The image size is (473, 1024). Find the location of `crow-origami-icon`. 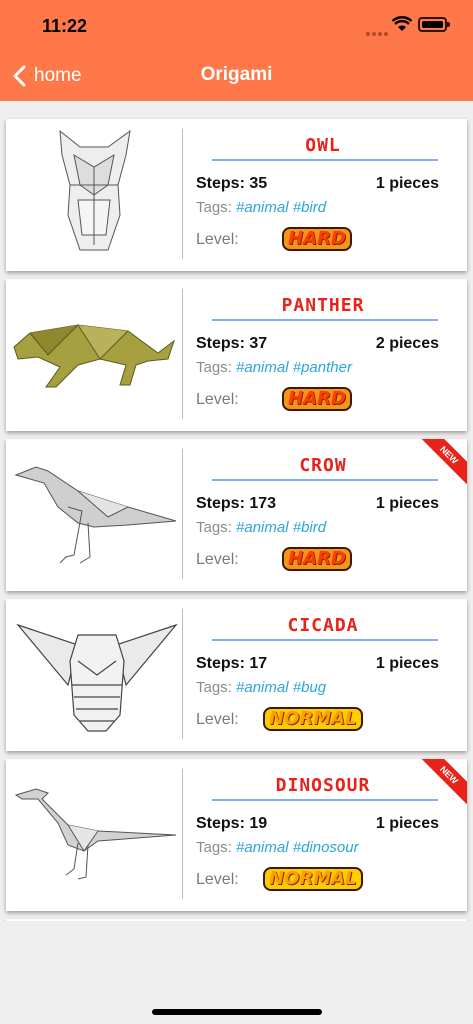

crow-origami-icon is located at coordinates (95, 515).